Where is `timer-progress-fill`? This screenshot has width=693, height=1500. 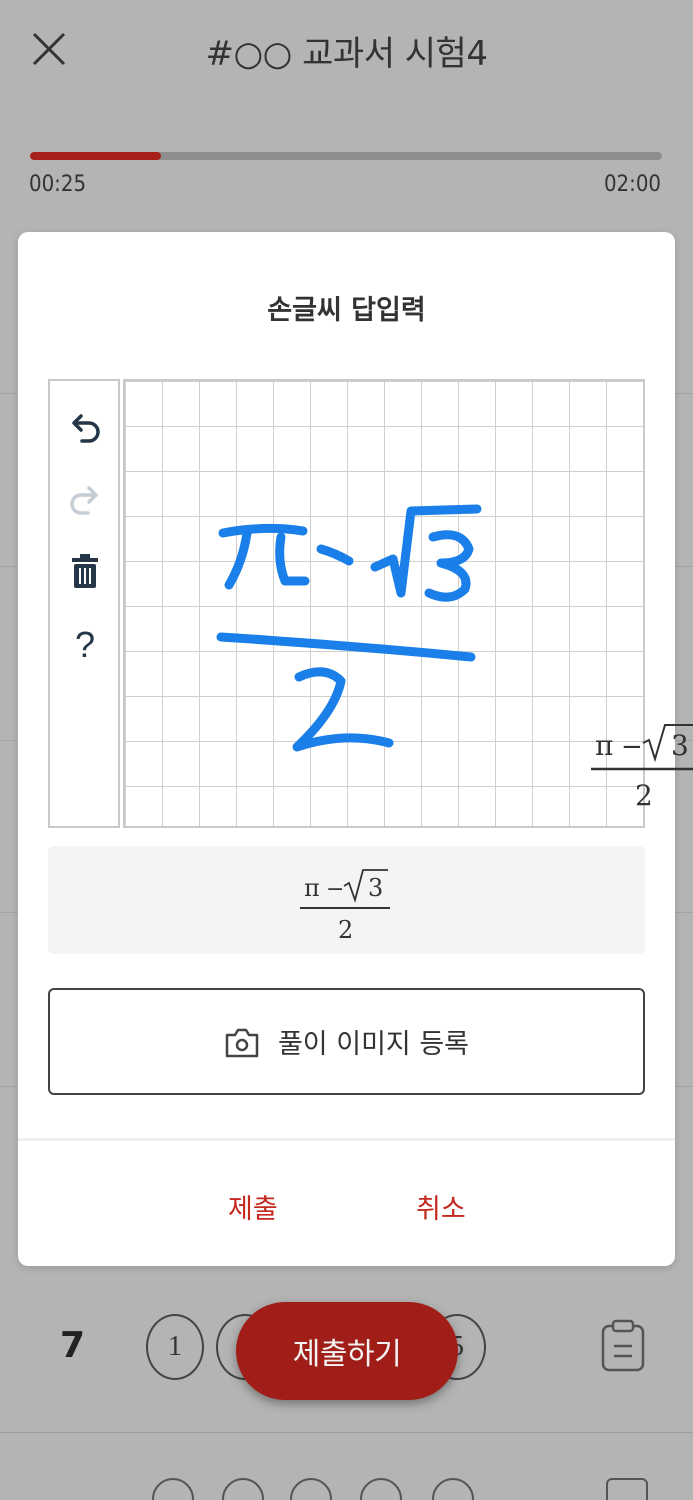
timer-progress-fill is located at coordinates (96, 156).